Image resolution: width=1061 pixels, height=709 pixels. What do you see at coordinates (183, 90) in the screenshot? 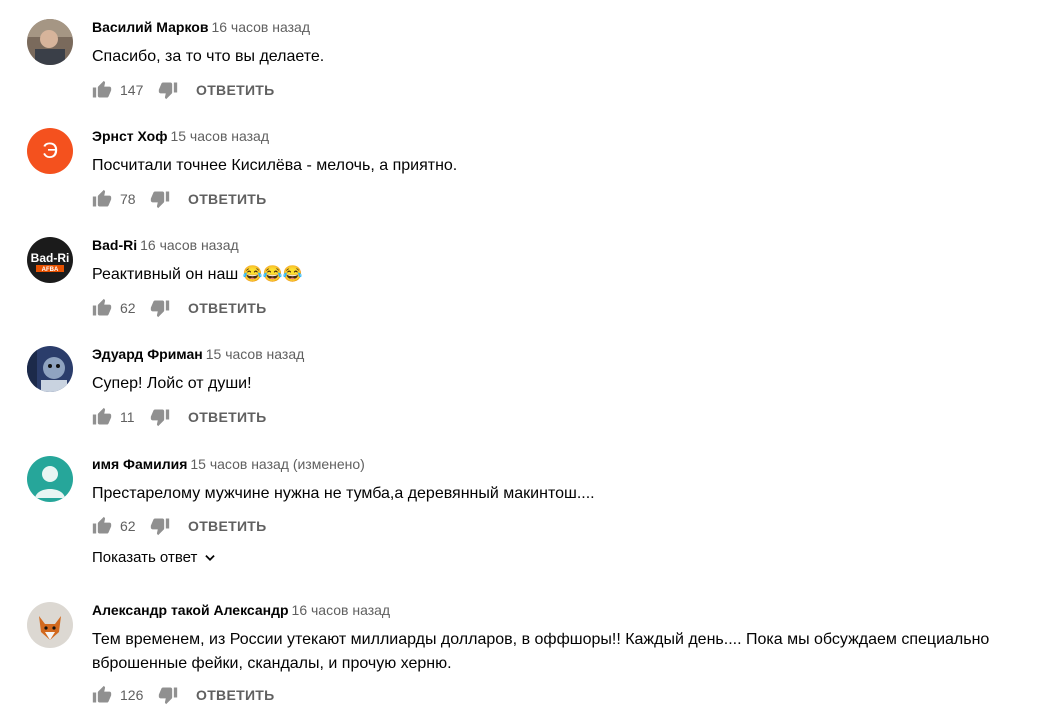
I see `comment-actions: 147 ОТВЕТИТЬ` at bounding box center [183, 90].